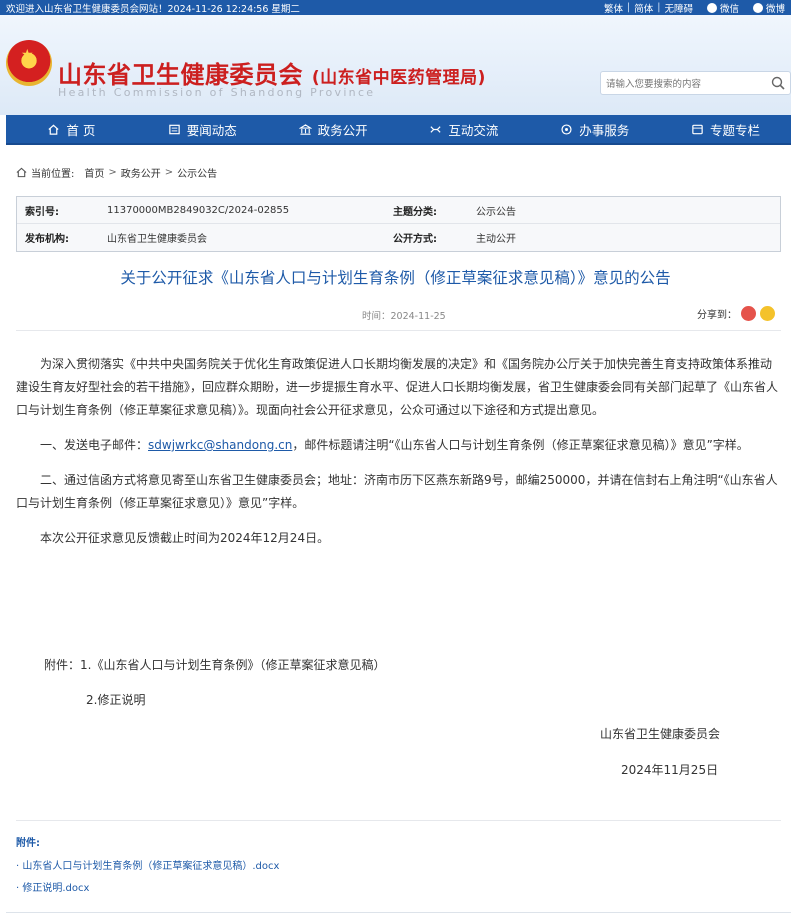  I want to click on attachment-link-regulation: · 山东省人口与计划生育条例（修正草案征求意见稿）.docx, so click(147, 864).